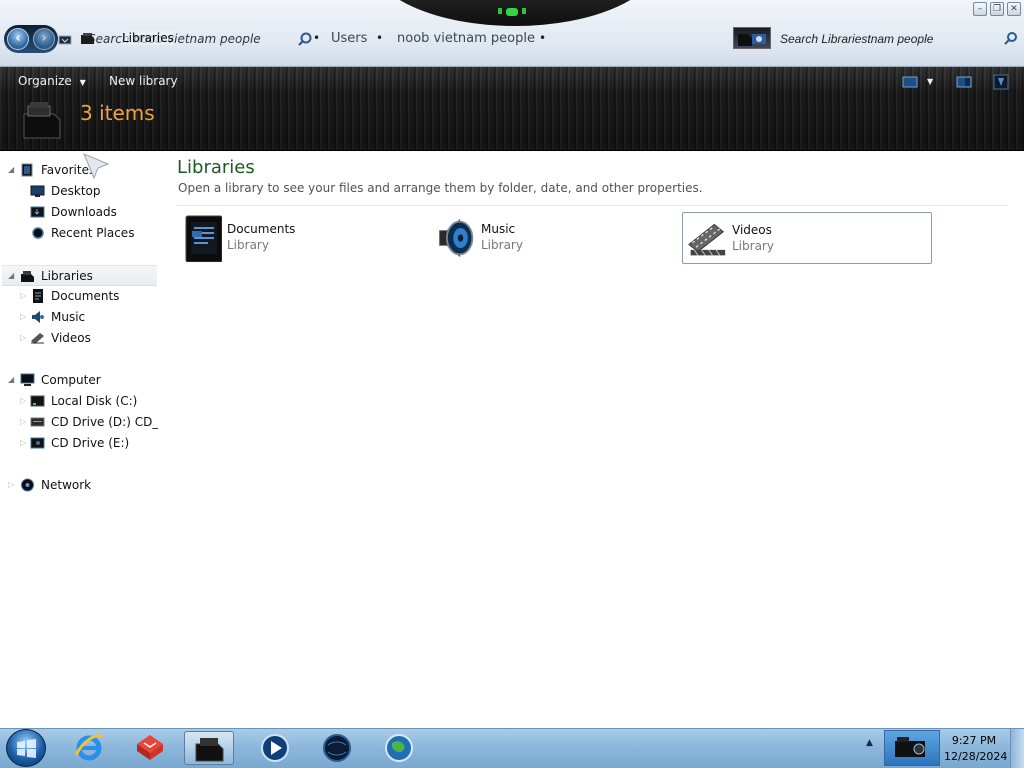 This screenshot has height=768, width=1024. What do you see at coordinates (44, 39) in the screenshot?
I see `forward-button: ›` at bounding box center [44, 39].